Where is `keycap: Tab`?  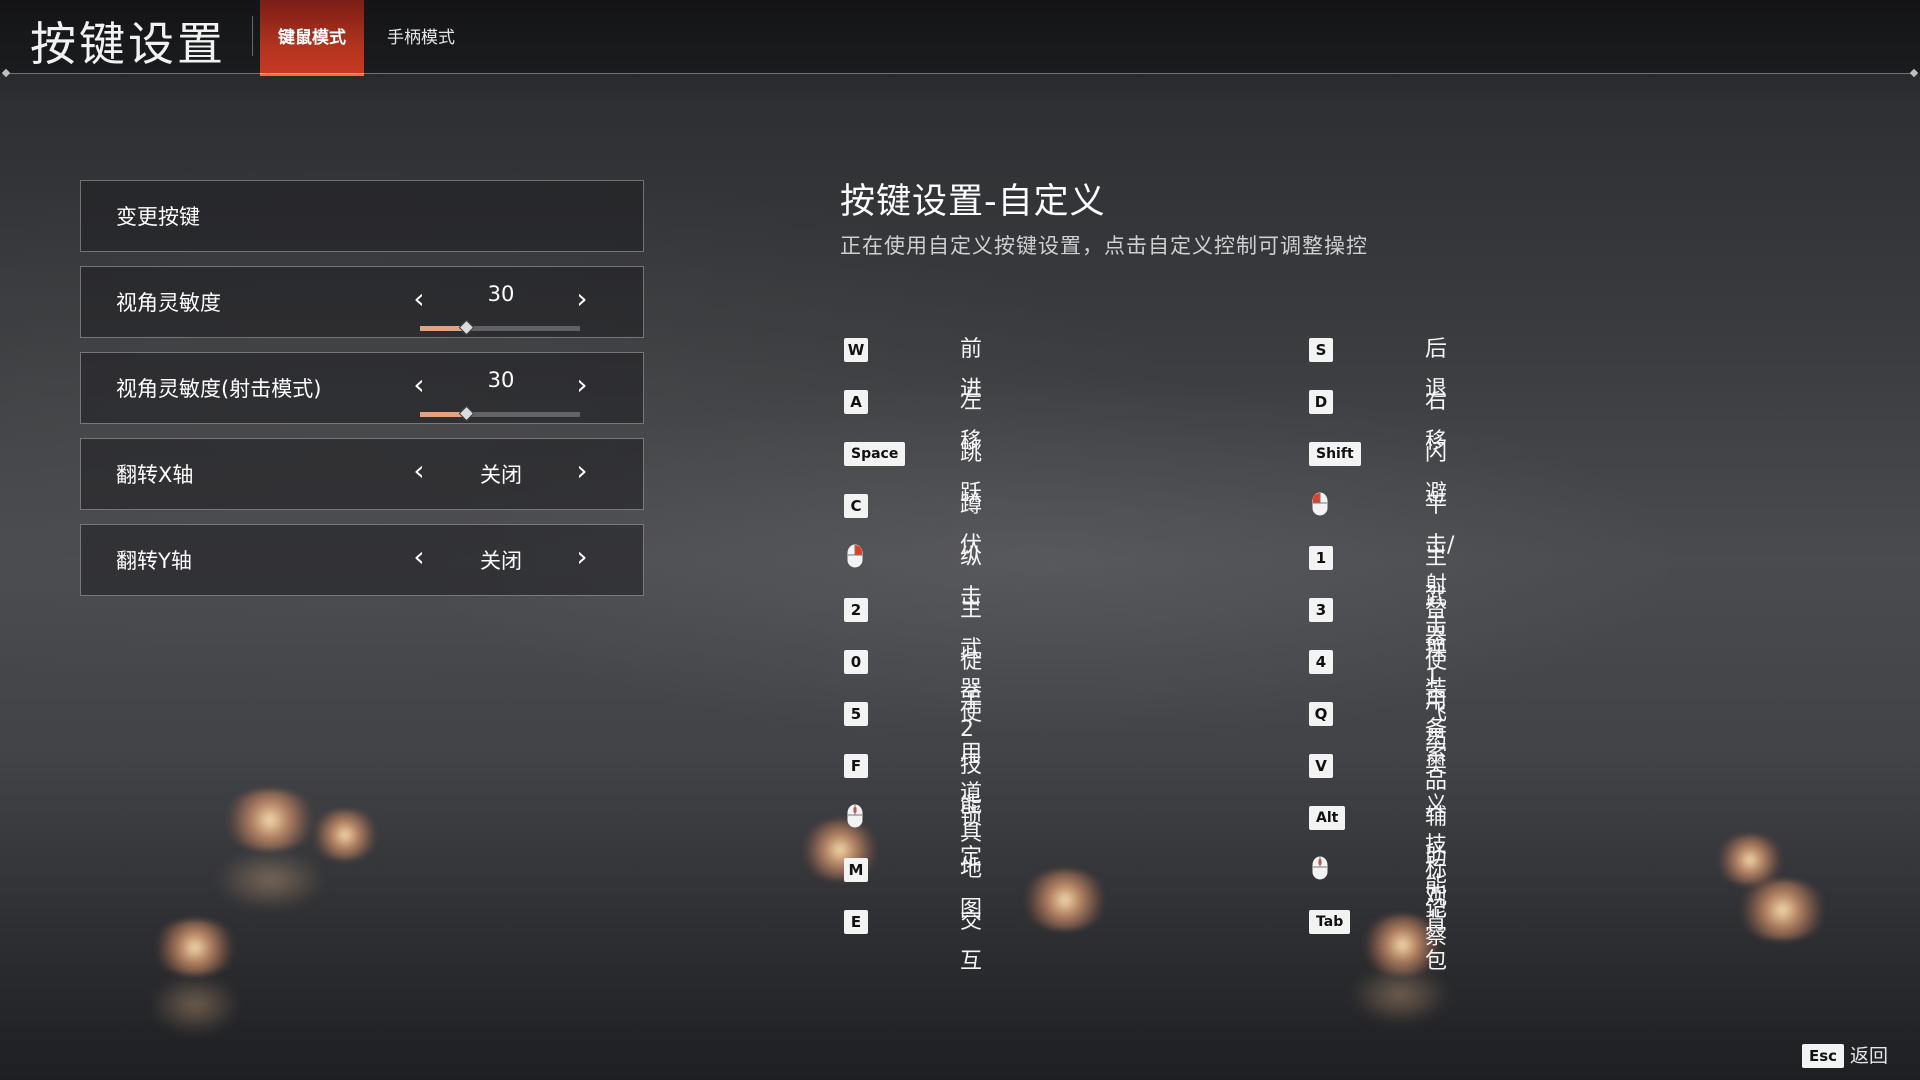
keycap: Tab is located at coordinates (1330, 922).